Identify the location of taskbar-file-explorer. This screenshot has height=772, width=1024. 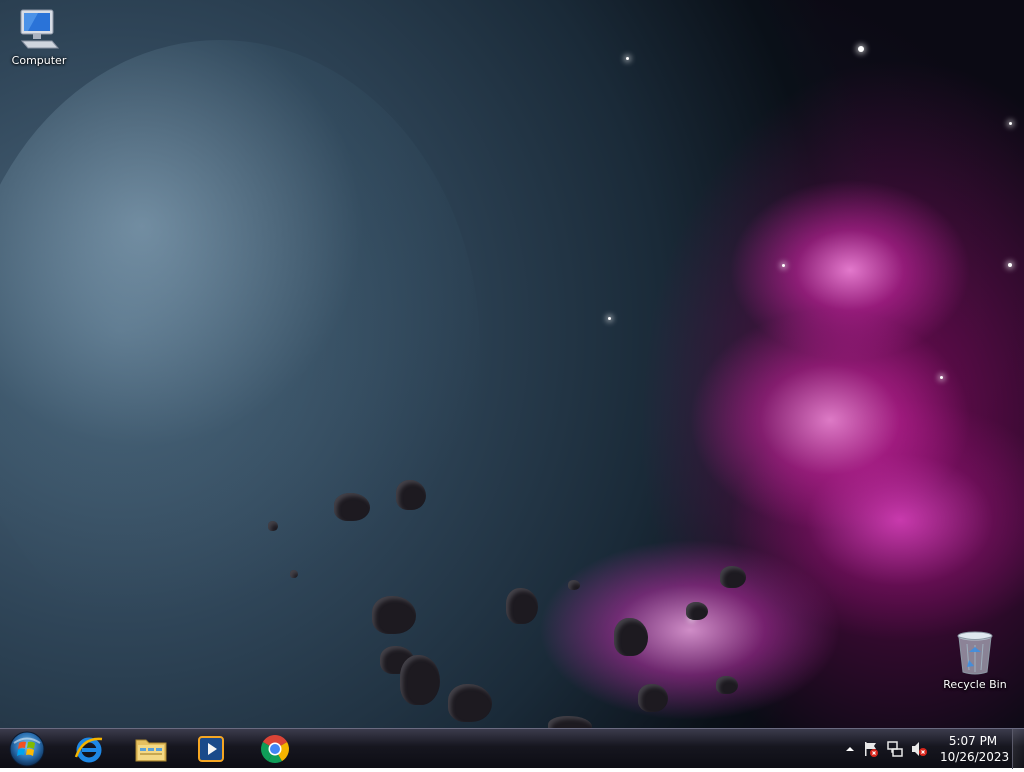
(151, 749).